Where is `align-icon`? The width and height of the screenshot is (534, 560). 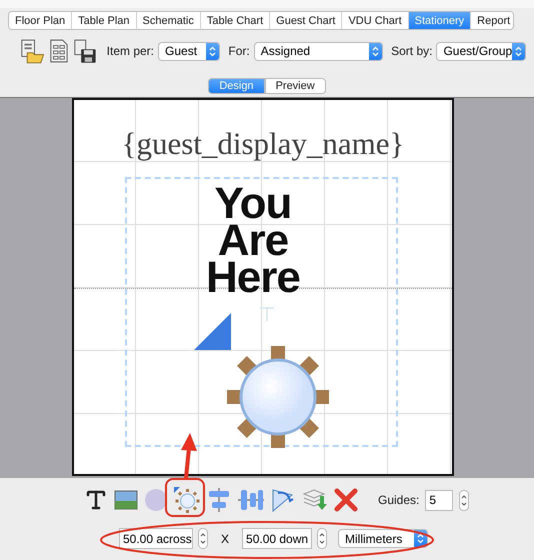 align-icon is located at coordinates (219, 500).